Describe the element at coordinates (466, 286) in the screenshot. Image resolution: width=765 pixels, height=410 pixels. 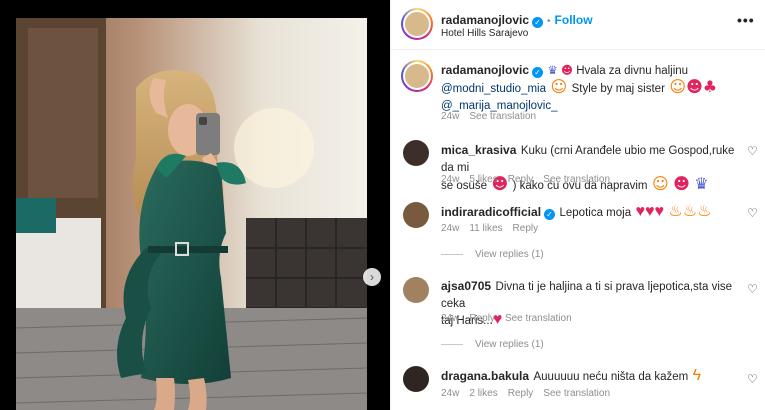
I see `comment-username: ajsa0705` at that location.